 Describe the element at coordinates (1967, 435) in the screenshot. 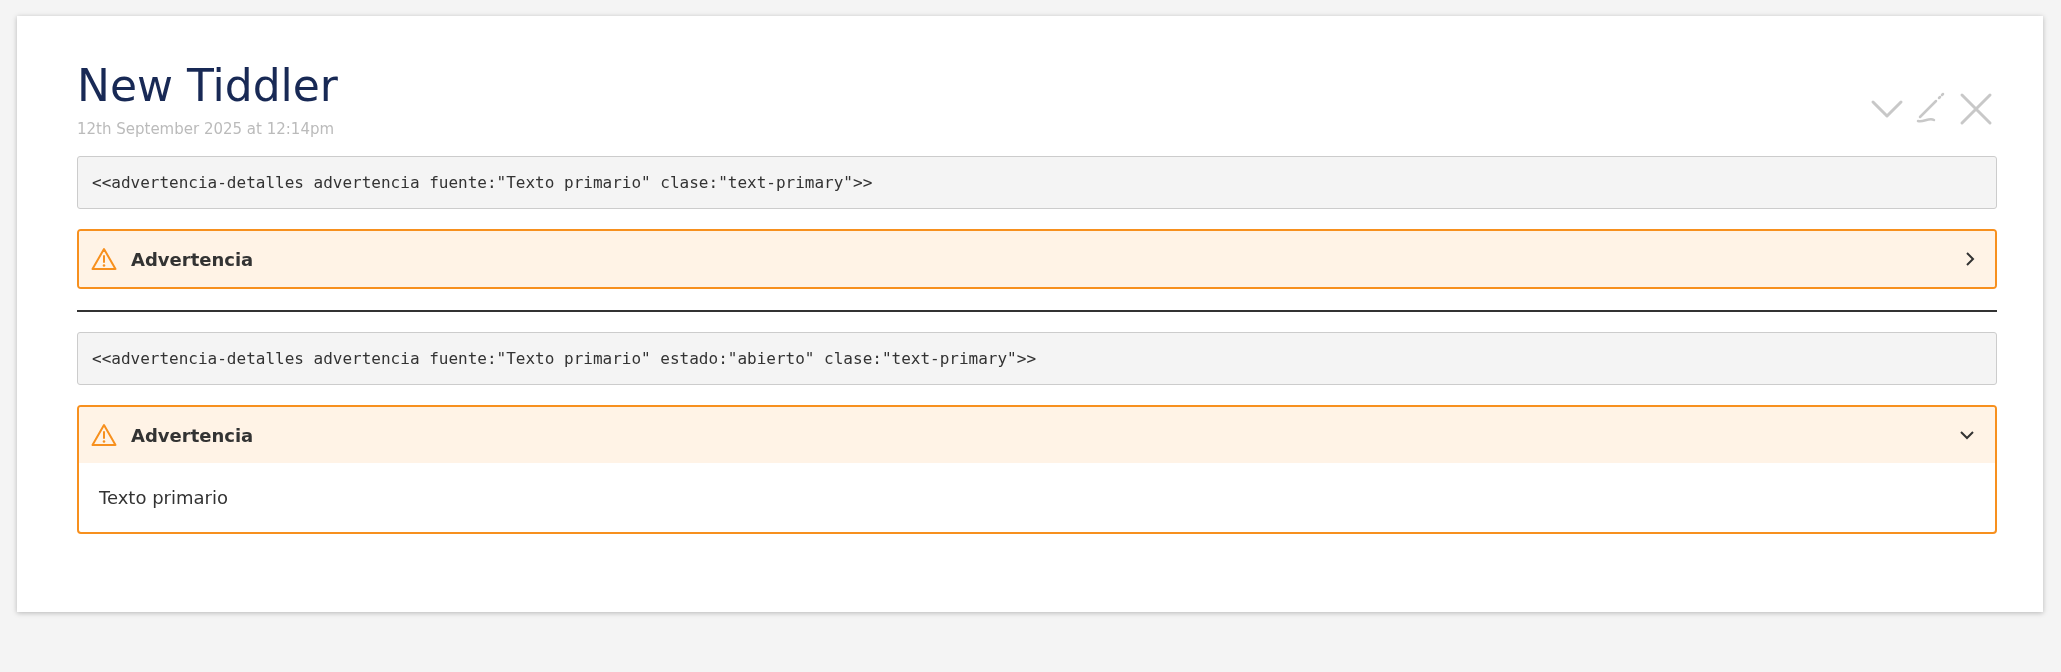

I see `chevron-down-icon` at that location.